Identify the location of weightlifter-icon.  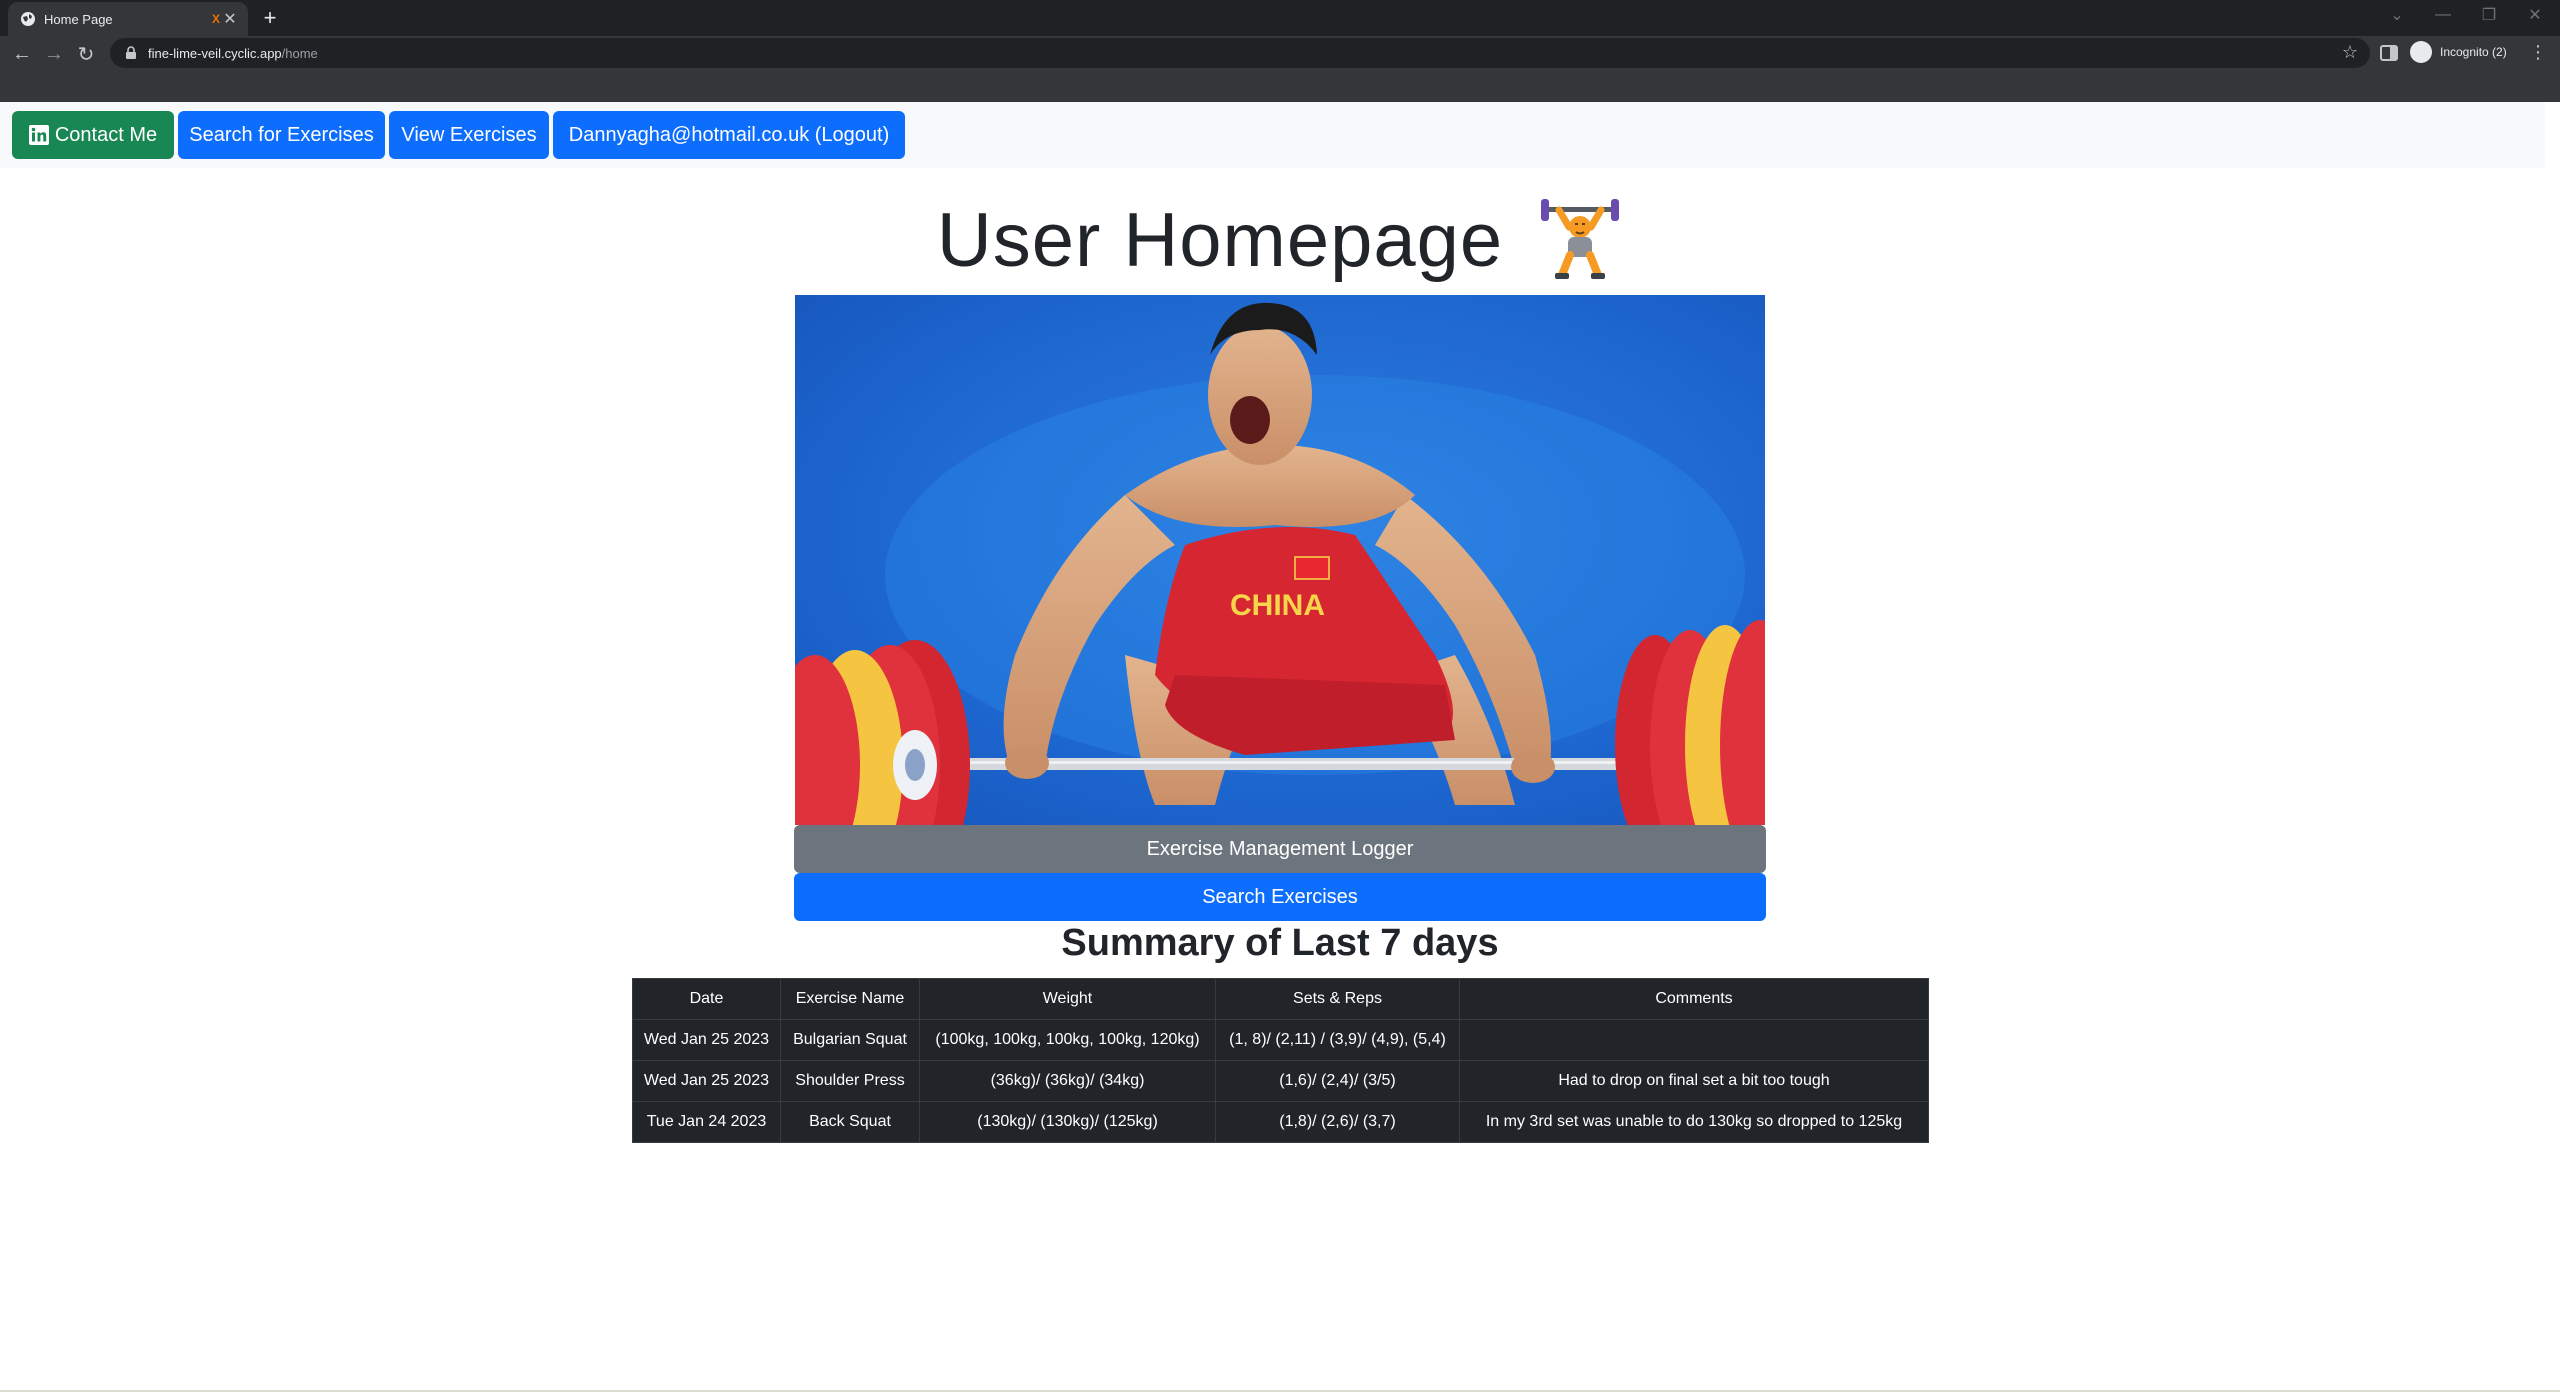
(1580, 239).